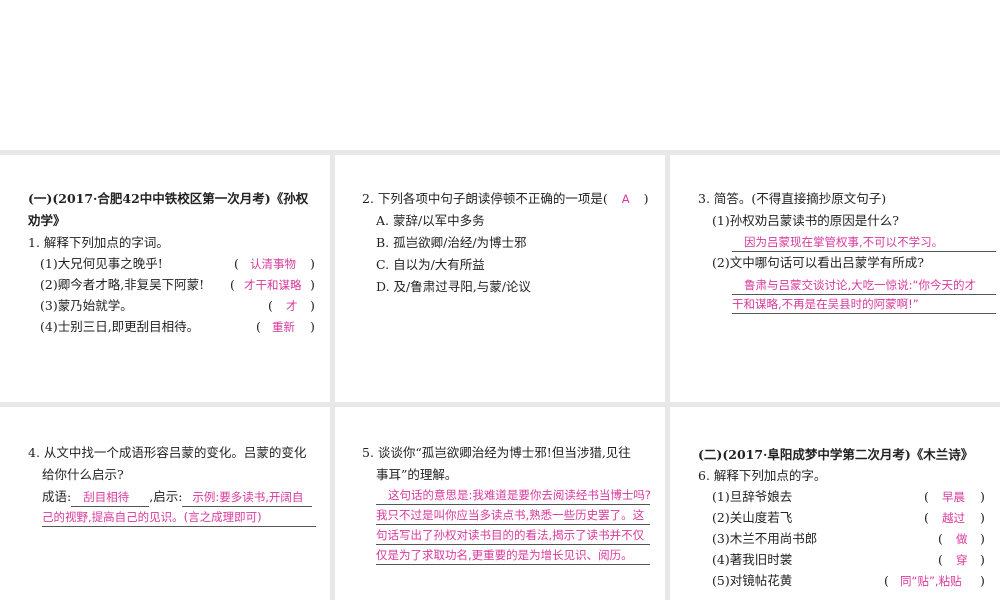  What do you see at coordinates (836, 454) in the screenshot?
I see `section-heading: (二)(2017·阜阳成梦中学第二次月考)《木兰诗》` at bounding box center [836, 454].